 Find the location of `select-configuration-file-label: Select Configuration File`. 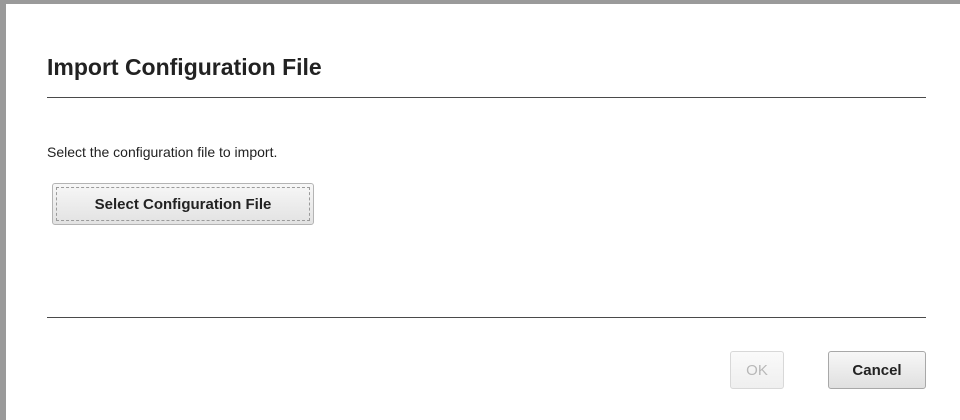

select-configuration-file-label: Select Configuration File is located at coordinates (183, 204).